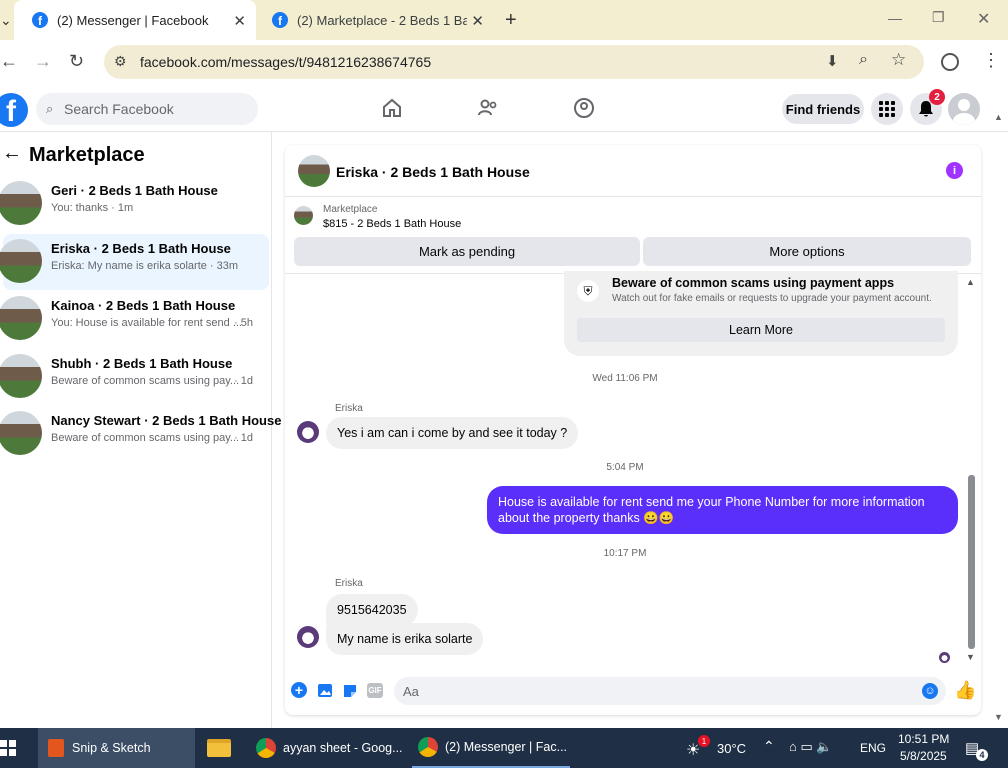 The height and width of the screenshot is (768, 1008). I want to click on language-indicator: ENG, so click(873, 748).